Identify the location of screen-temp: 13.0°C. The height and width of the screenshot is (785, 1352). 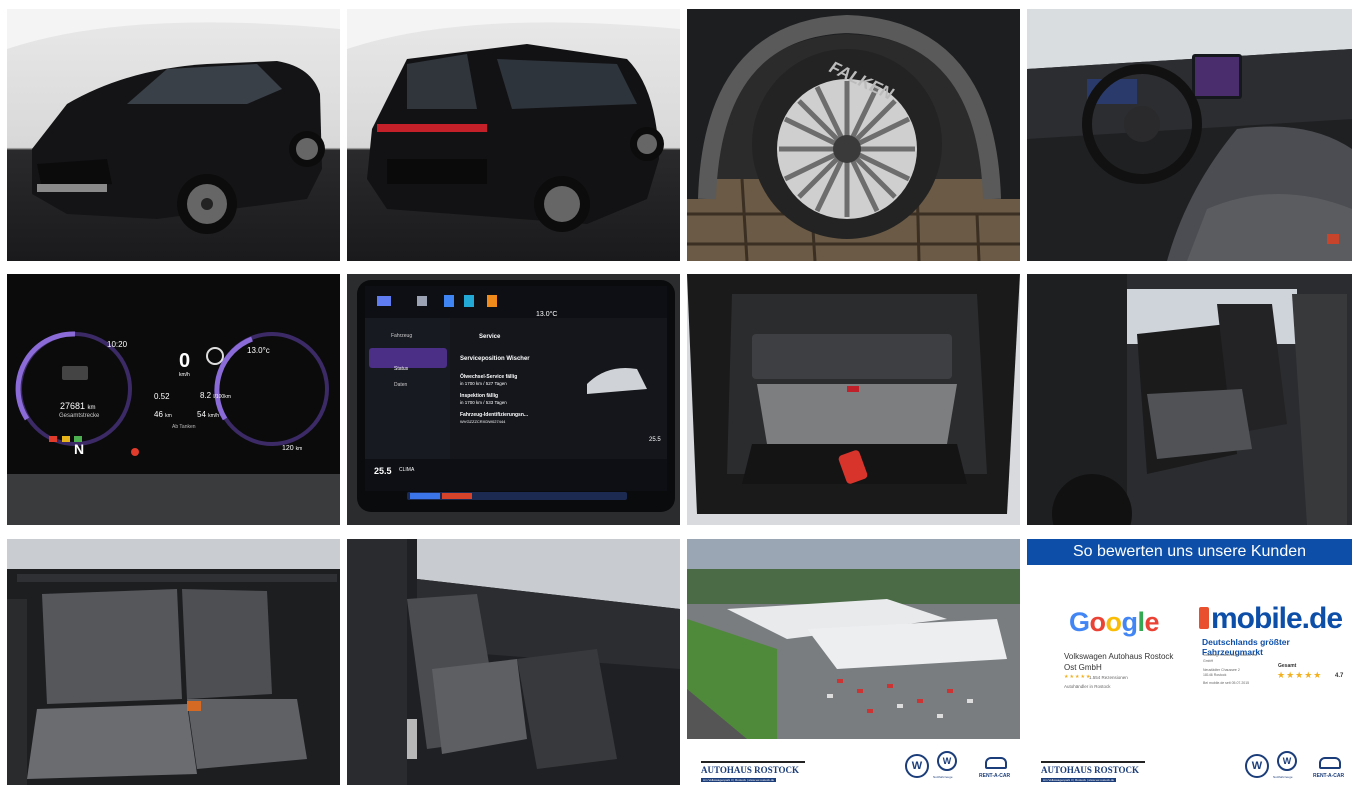
(547, 314).